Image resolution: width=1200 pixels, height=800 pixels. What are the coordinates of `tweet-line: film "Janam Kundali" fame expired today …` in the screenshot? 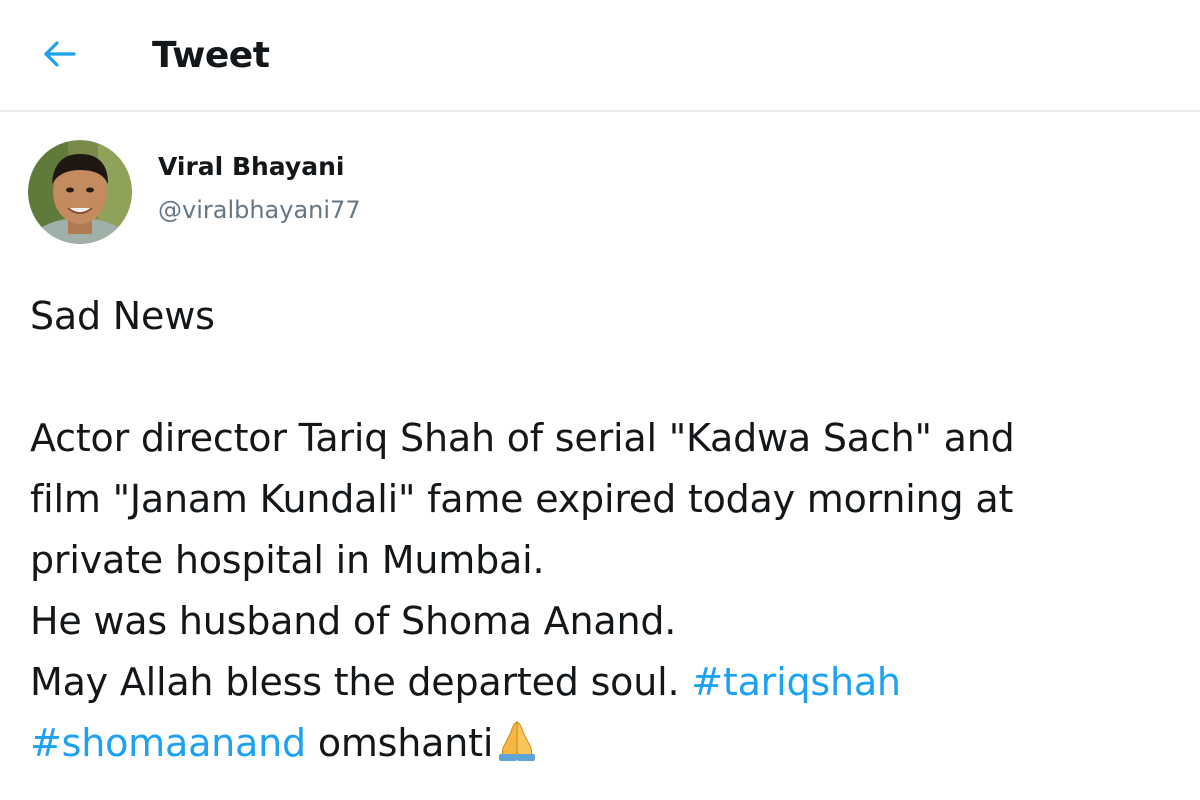 It's located at (522, 499).